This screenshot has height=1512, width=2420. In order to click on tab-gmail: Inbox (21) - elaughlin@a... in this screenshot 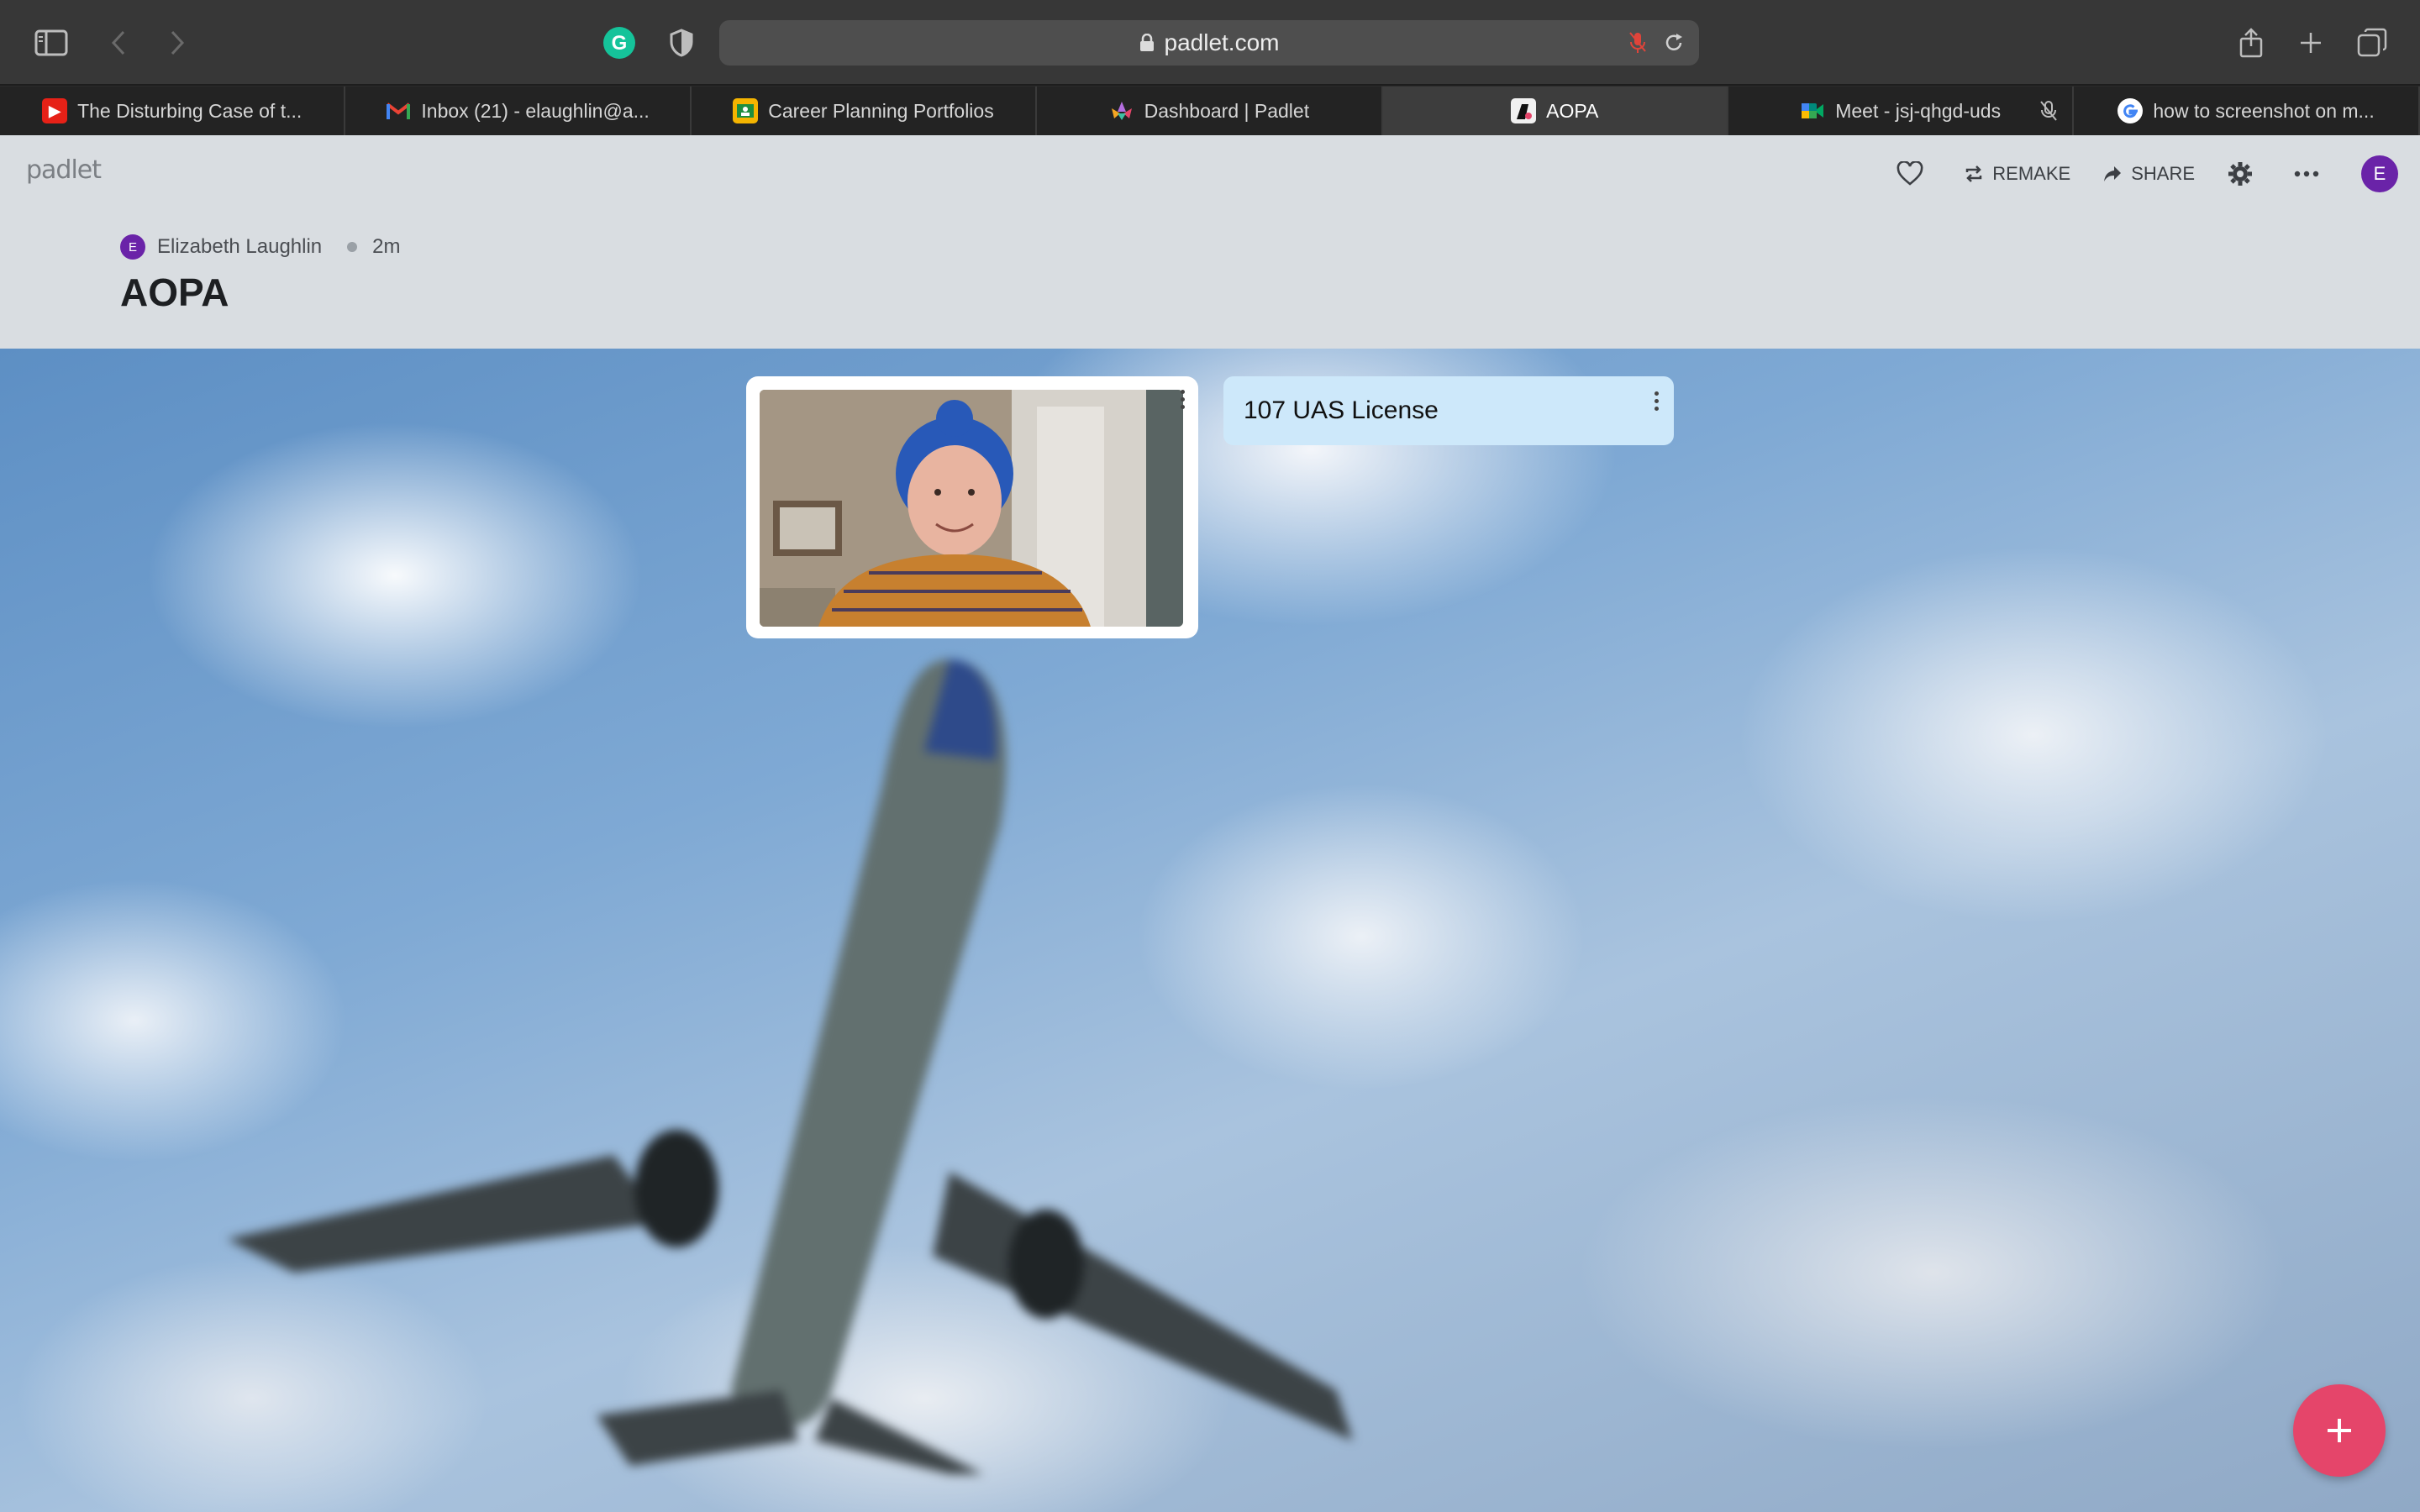, I will do `click(518, 111)`.